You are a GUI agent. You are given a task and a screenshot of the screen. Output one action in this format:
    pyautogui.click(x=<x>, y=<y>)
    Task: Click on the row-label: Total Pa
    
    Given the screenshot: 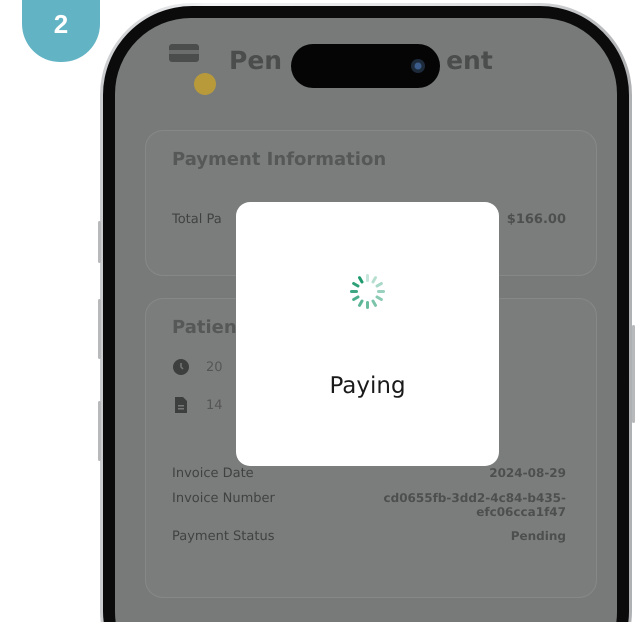 What is the action you would take?
    pyautogui.click(x=197, y=219)
    